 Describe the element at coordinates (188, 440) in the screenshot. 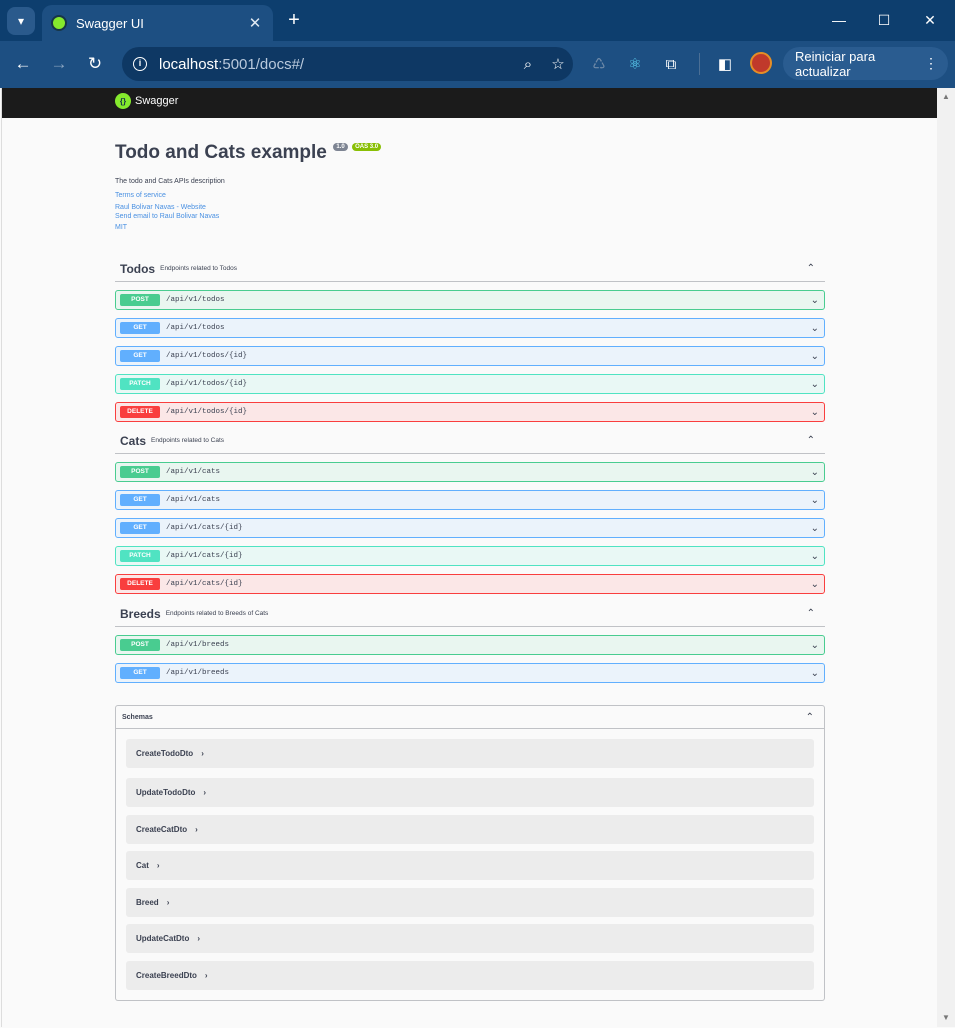

I see `tag-description: Endpoints related to Cats` at that location.